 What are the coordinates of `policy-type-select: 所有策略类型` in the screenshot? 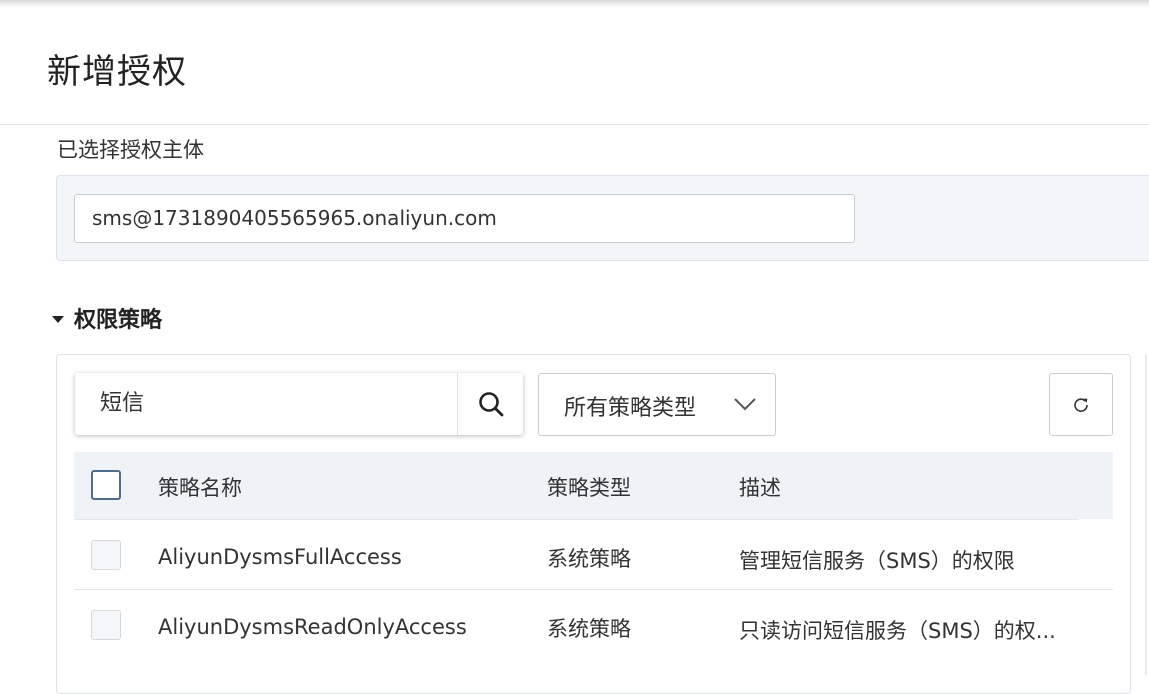 It's located at (657, 404).